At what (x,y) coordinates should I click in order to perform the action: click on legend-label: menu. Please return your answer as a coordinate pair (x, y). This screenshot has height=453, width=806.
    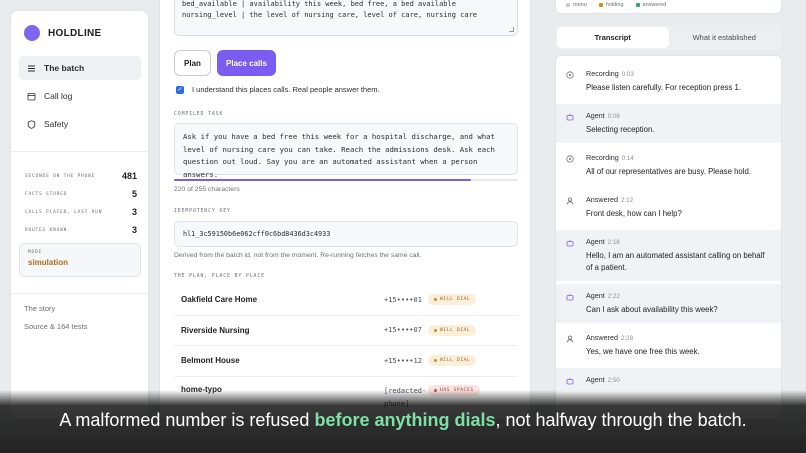
    Looking at the image, I should click on (580, 5).